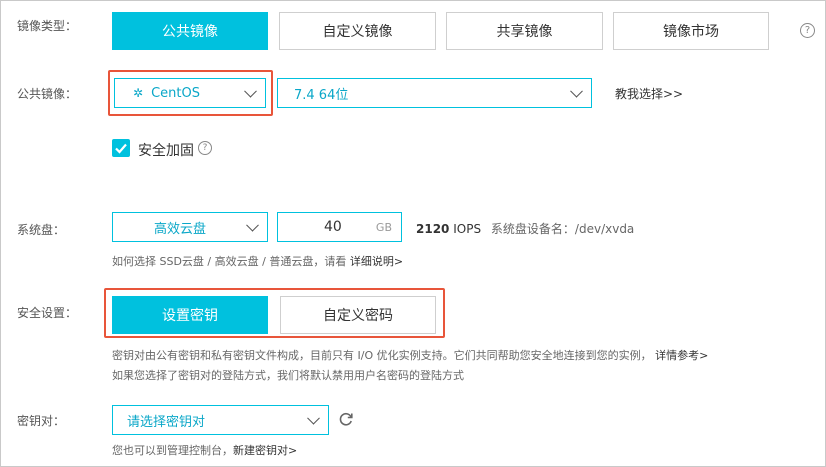 The image size is (826, 467). What do you see at coordinates (166, 422) in the screenshot?
I see `key-pair-placeholder: 请选择密钥对` at bounding box center [166, 422].